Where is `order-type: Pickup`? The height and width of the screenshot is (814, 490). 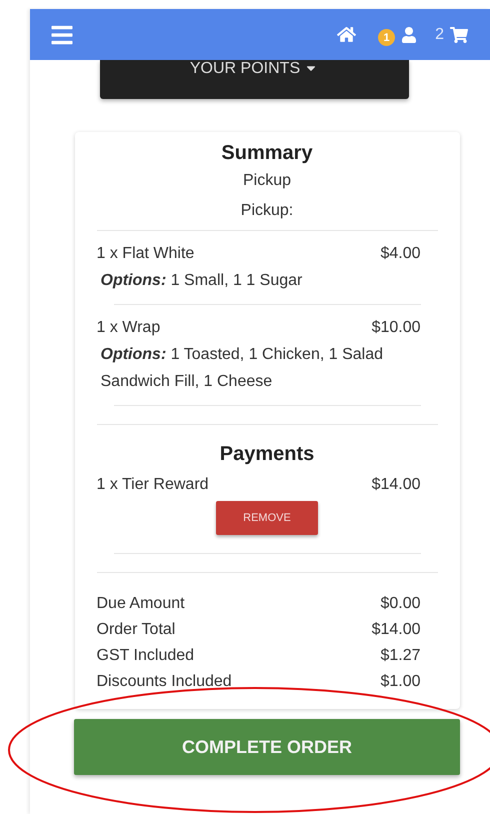 order-type: Pickup is located at coordinates (267, 181).